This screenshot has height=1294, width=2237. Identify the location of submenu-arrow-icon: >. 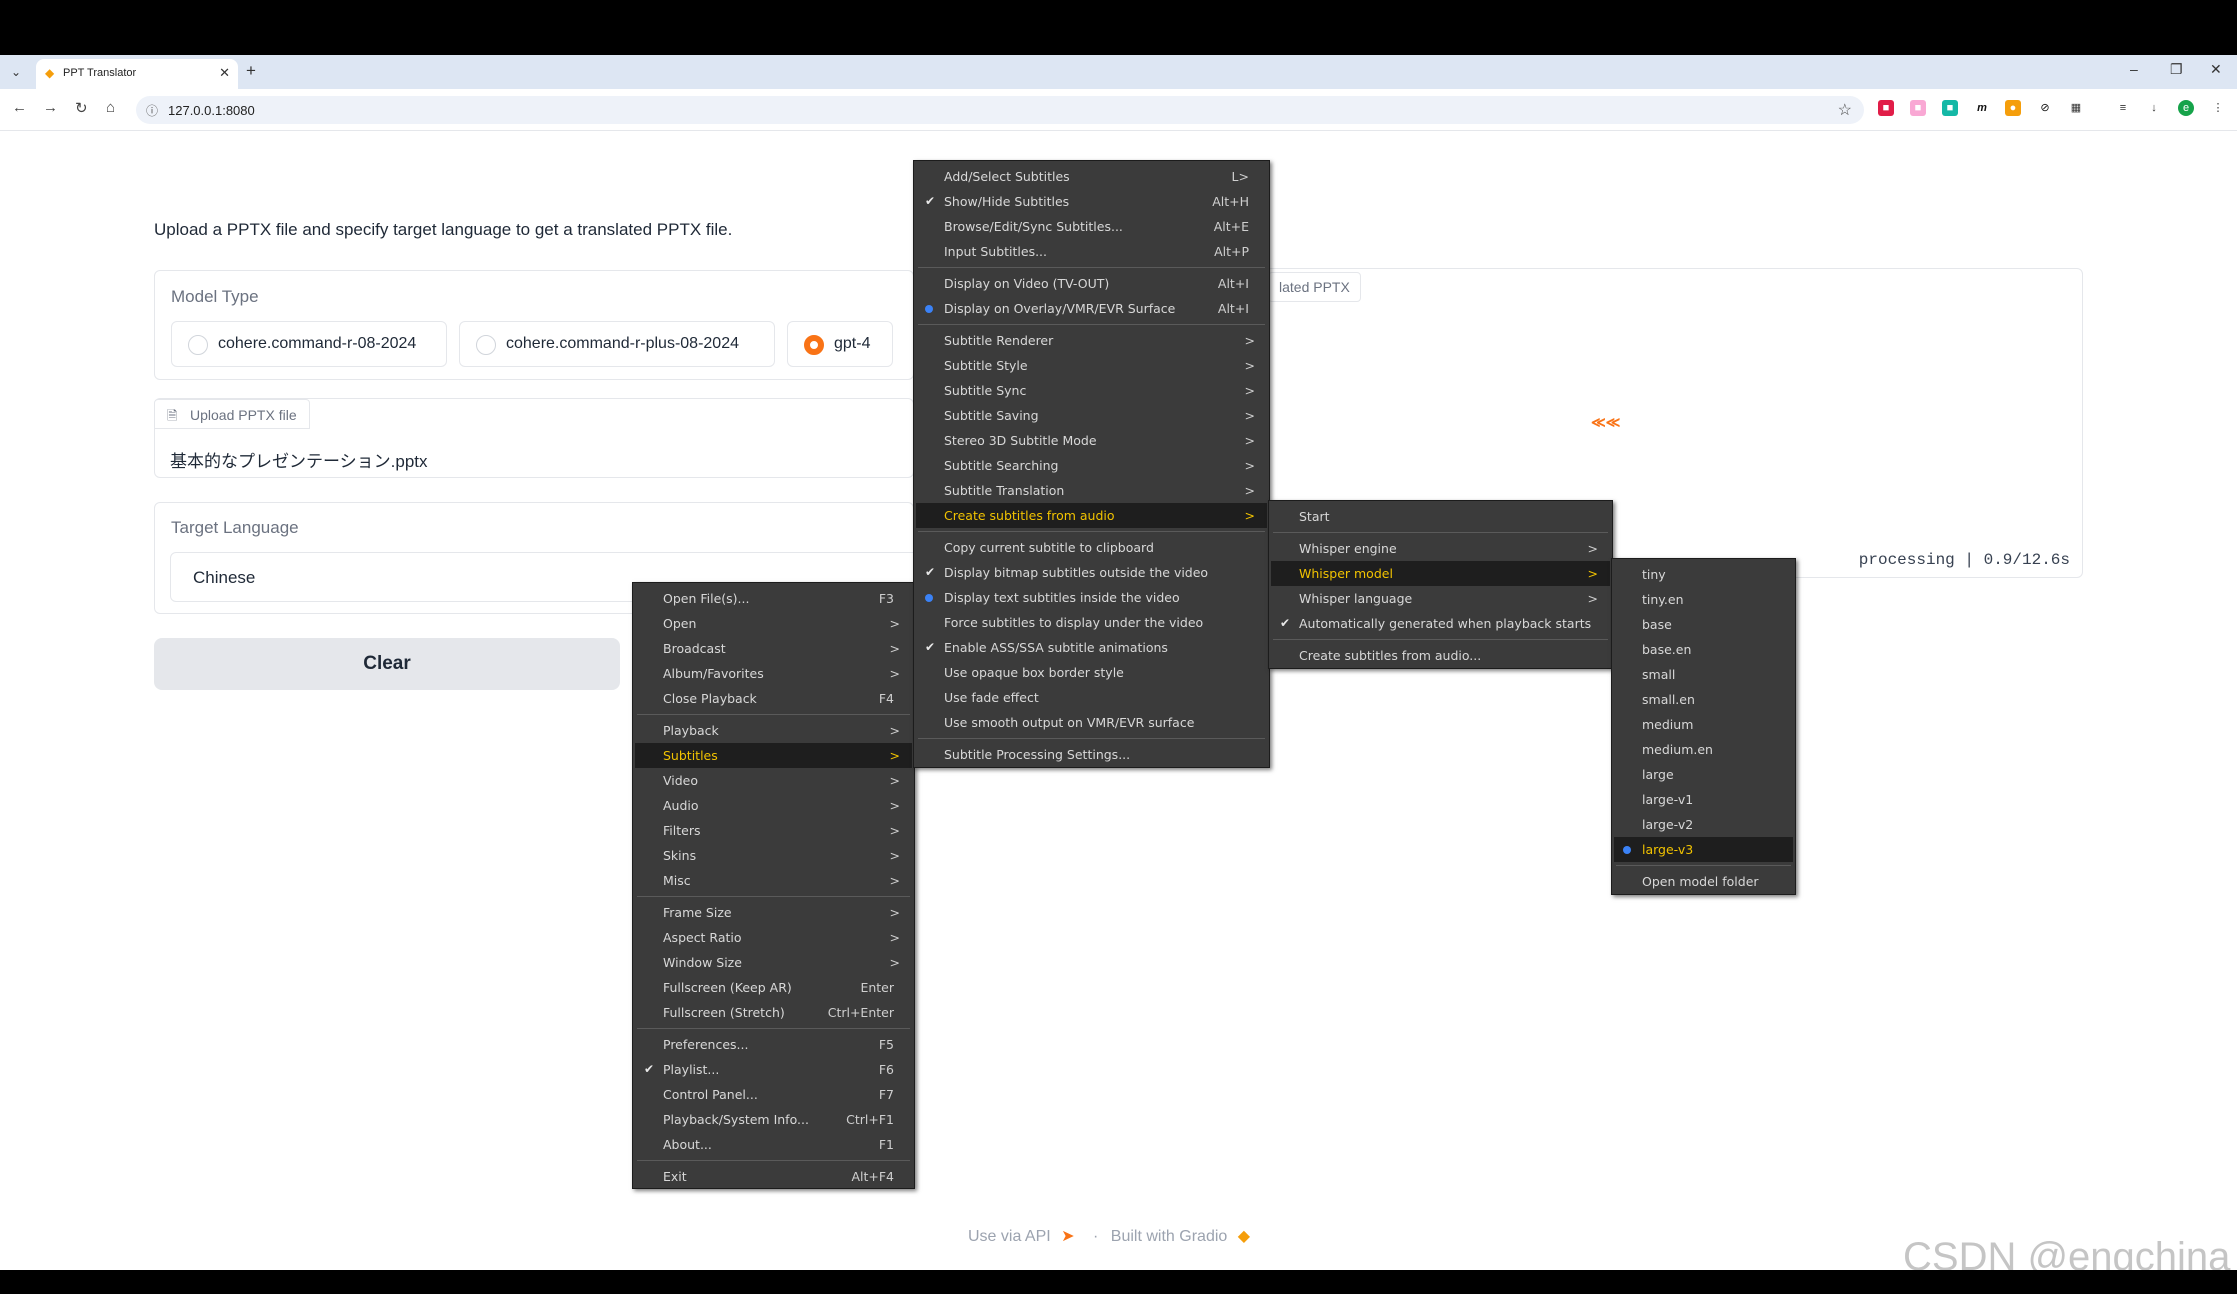
(1592, 548).